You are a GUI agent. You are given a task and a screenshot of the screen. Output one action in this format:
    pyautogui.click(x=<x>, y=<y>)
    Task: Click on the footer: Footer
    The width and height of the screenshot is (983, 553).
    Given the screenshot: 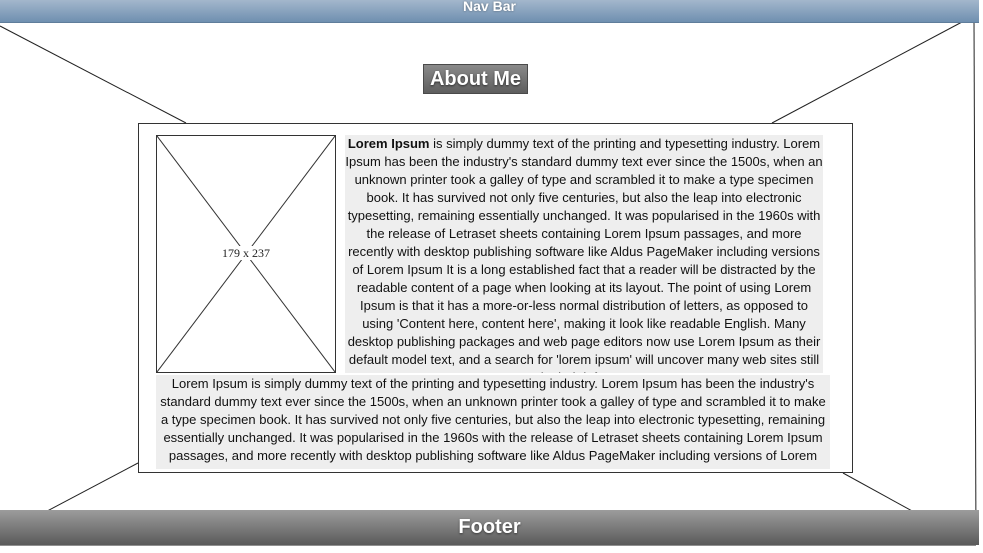 What is the action you would take?
    pyautogui.click(x=489, y=527)
    